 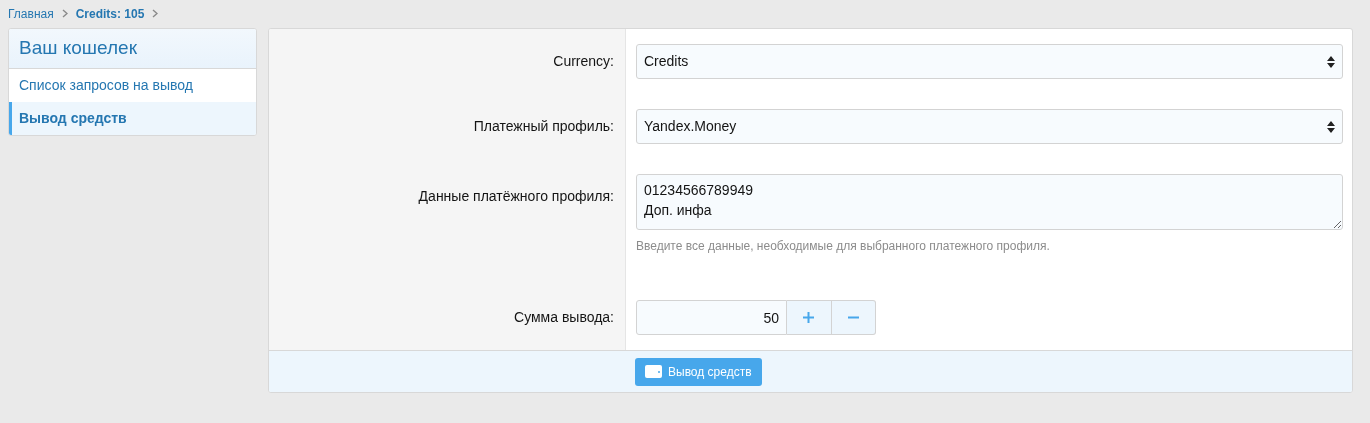 I want to click on sidebar-item: Список запросов на вывод, so click(x=132, y=85).